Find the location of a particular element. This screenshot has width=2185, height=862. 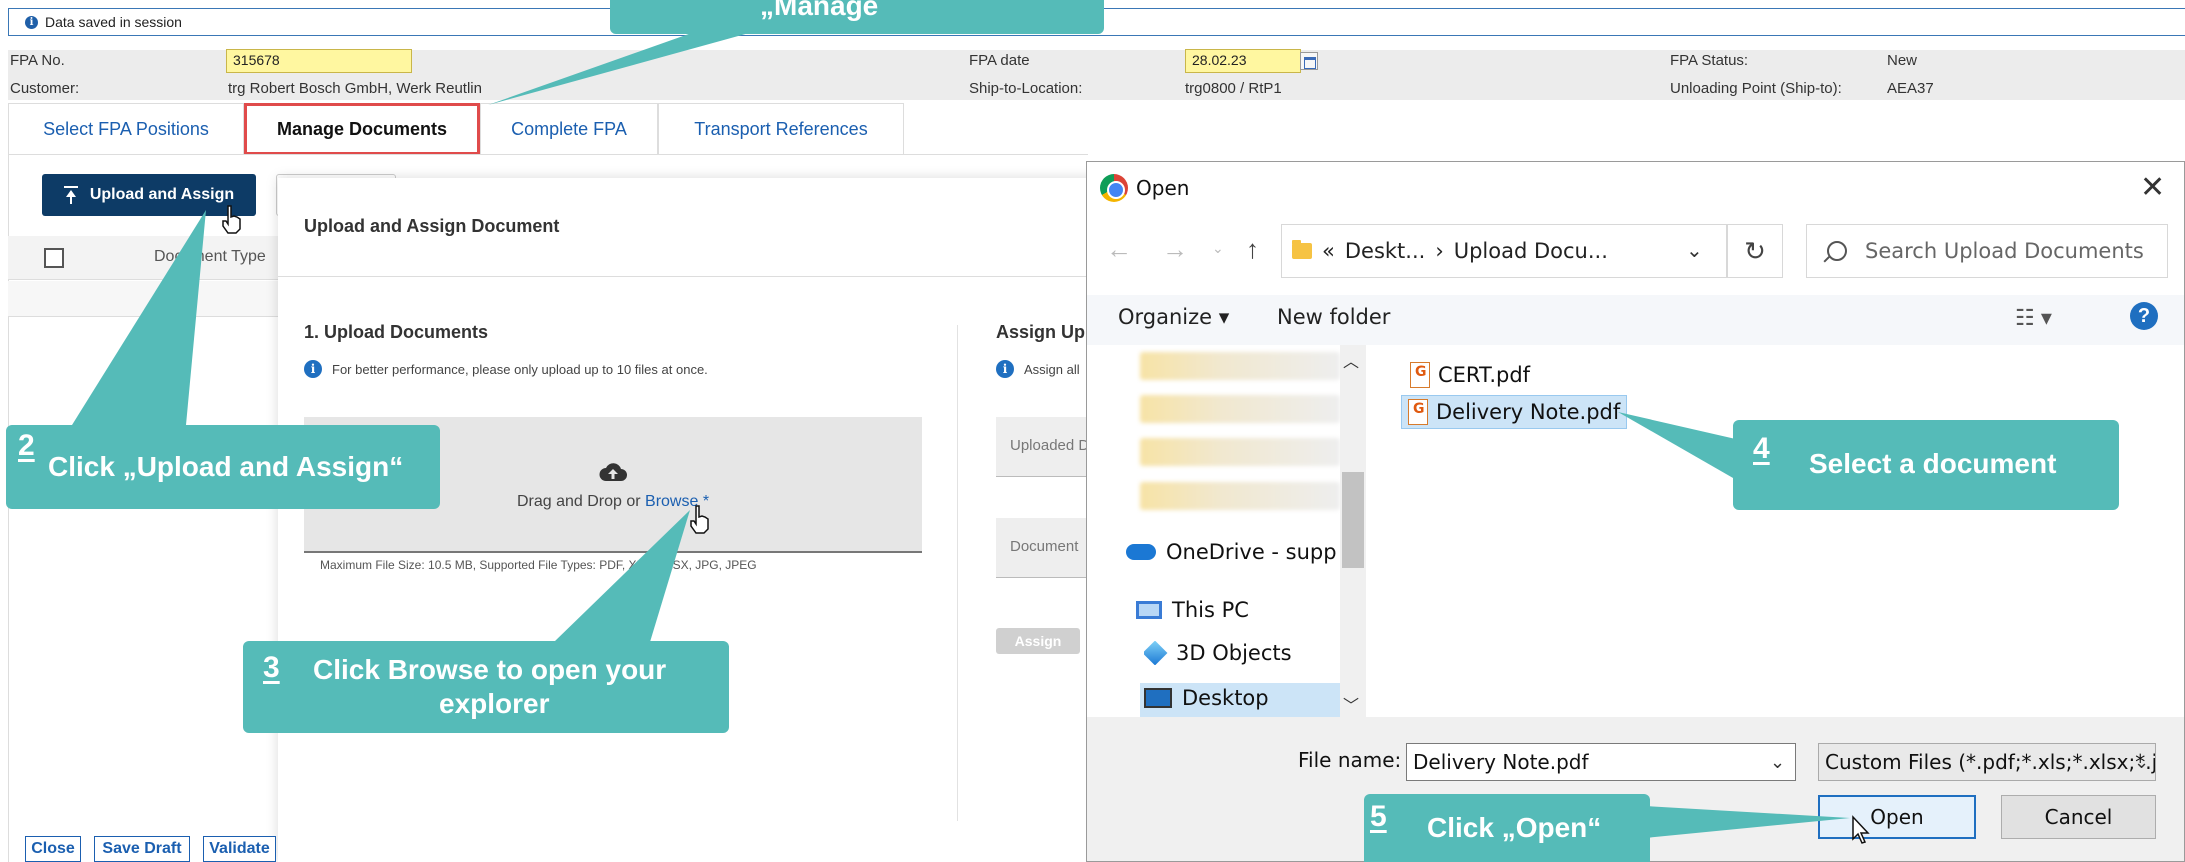

pointer-step1 is located at coordinates (624, 67).